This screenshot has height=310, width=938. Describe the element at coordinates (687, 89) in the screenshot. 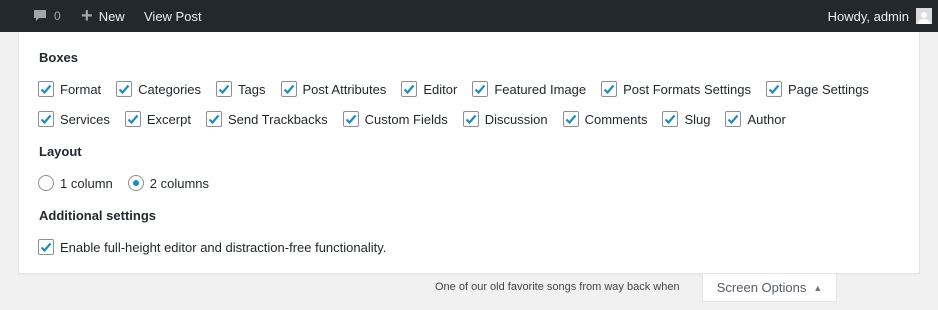

I see `box-label: Post Formats Settings` at that location.